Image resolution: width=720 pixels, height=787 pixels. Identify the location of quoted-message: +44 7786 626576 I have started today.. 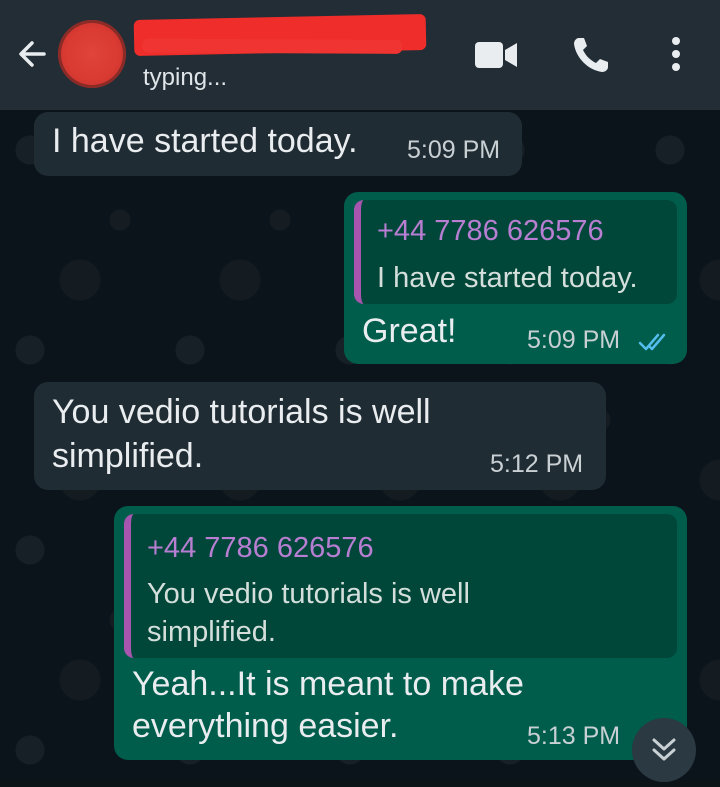
(515, 252).